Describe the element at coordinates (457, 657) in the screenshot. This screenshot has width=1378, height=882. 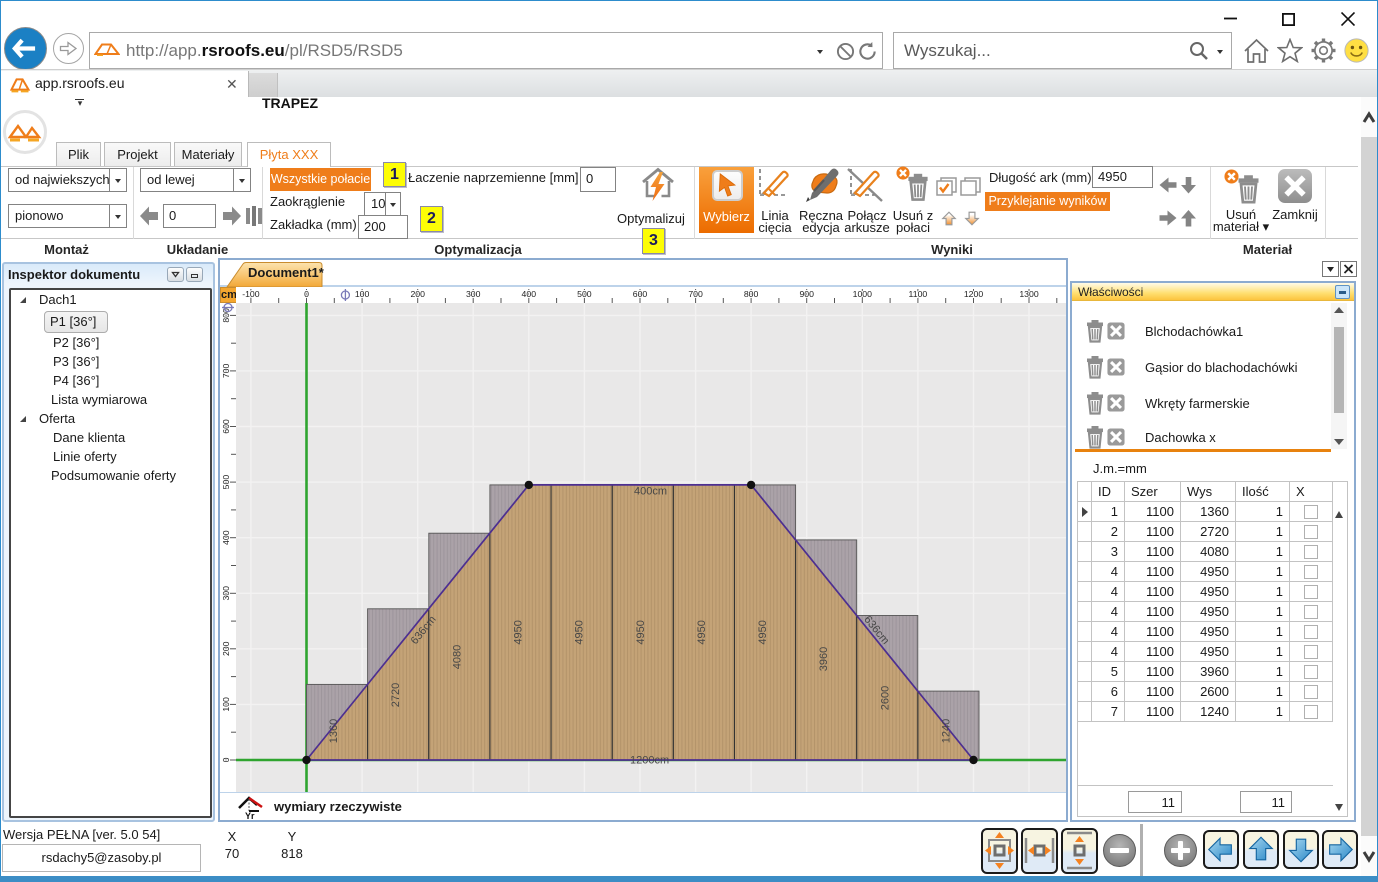
I see `svg-text: 4080` at that location.